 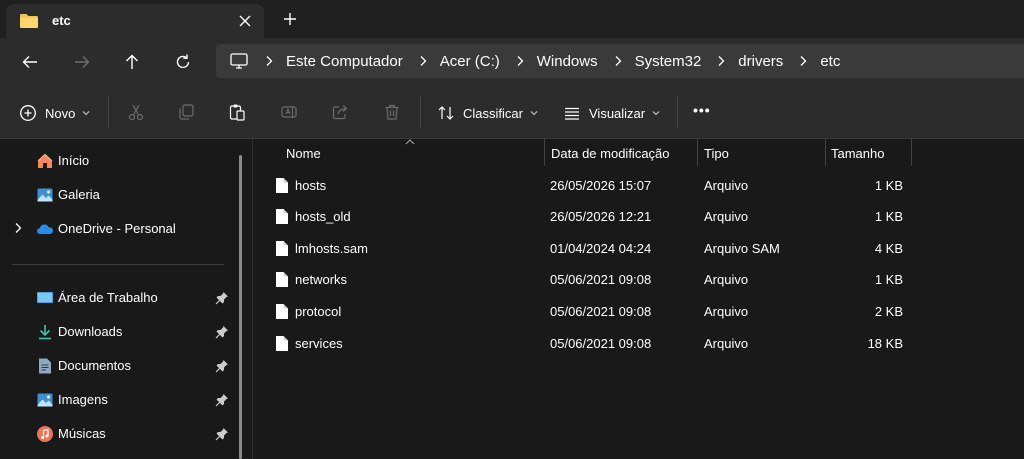 I want to click on view-lines-icon, so click(x=572, y=113).